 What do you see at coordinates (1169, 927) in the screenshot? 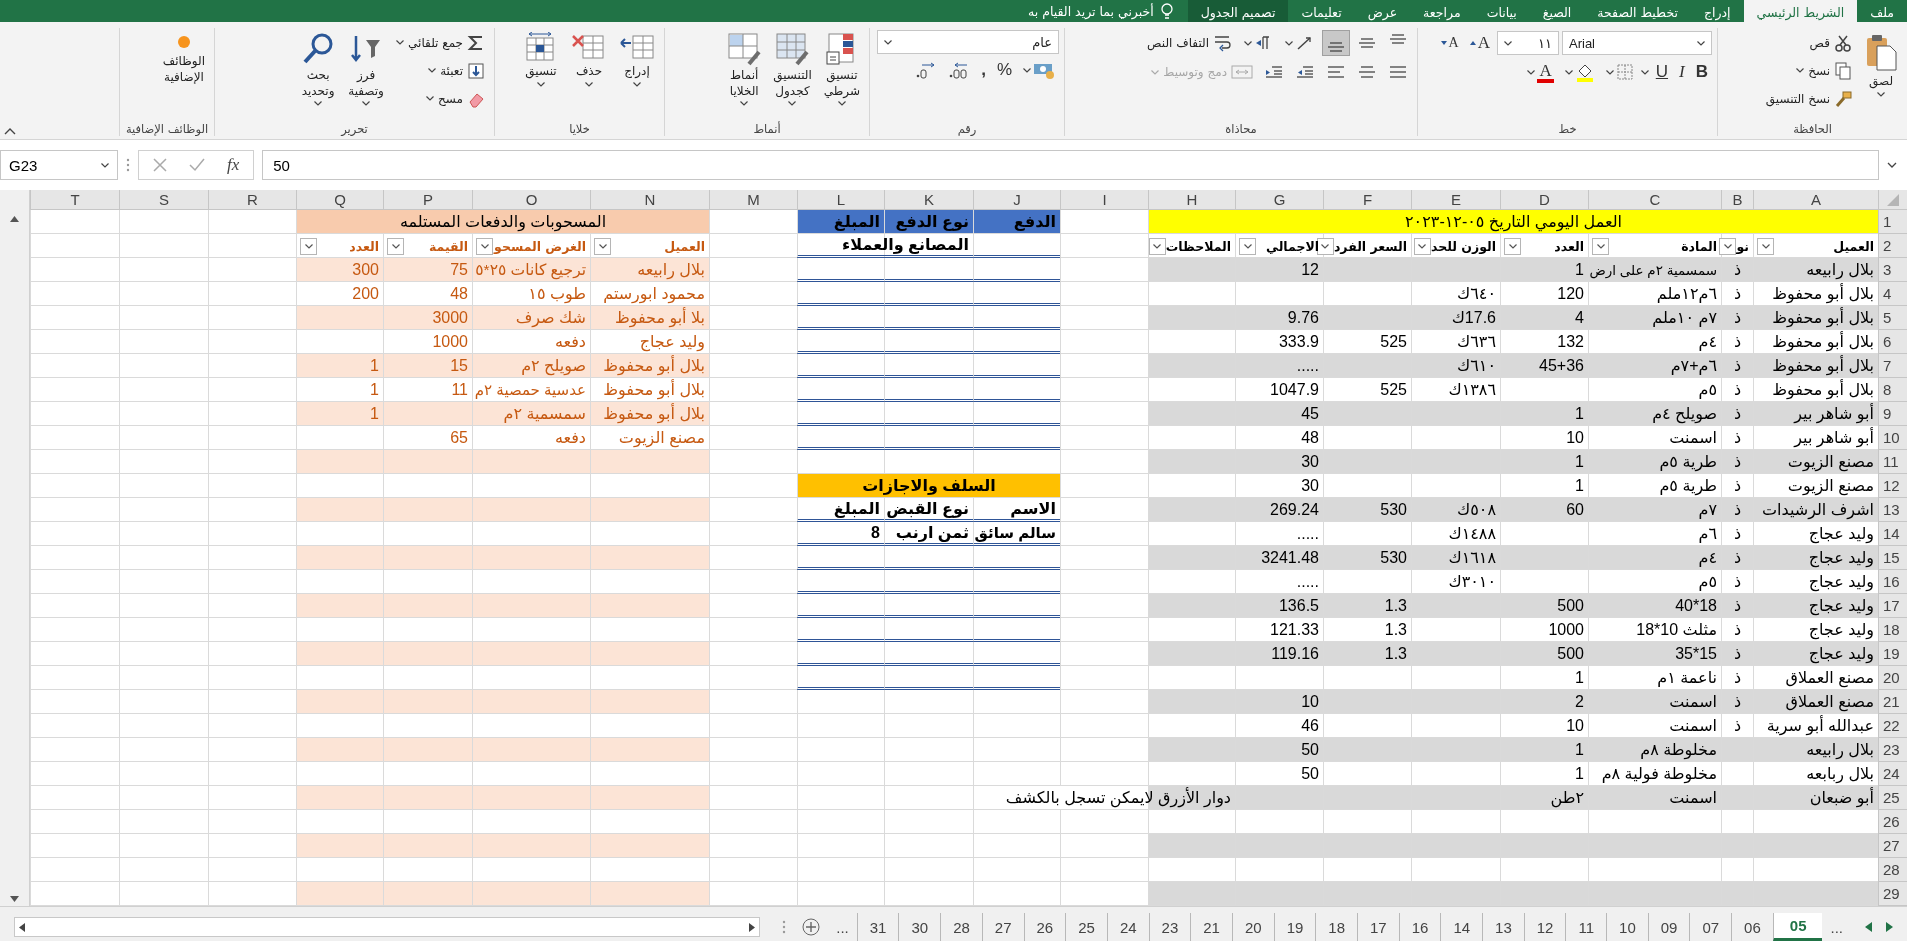
I see `sheet-tab: 23` at bounding box center [1169, 927].